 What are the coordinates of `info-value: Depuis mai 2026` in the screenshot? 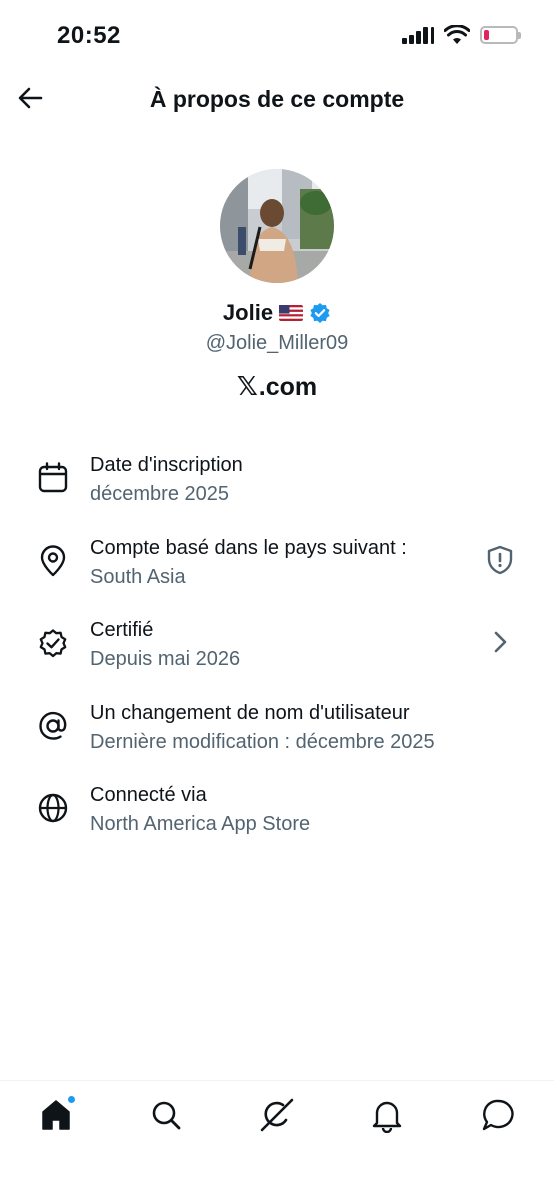 It's located at (165, 659).